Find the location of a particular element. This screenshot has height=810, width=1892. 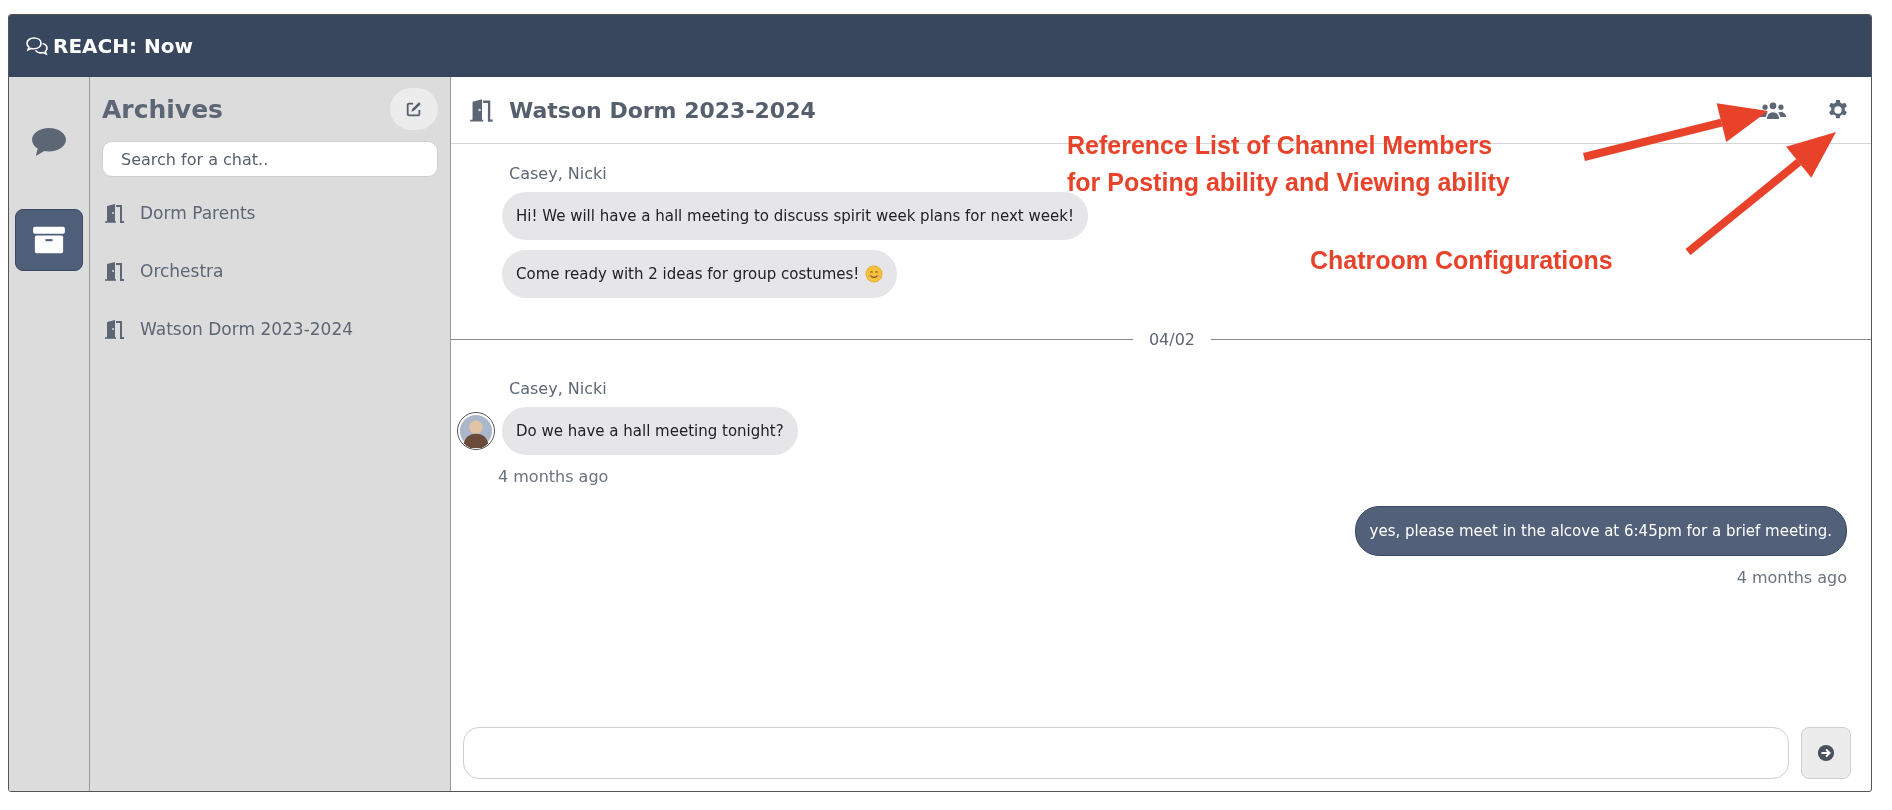

annotation-text: Chatroom Configurations is located at coordinates (1461, 260).